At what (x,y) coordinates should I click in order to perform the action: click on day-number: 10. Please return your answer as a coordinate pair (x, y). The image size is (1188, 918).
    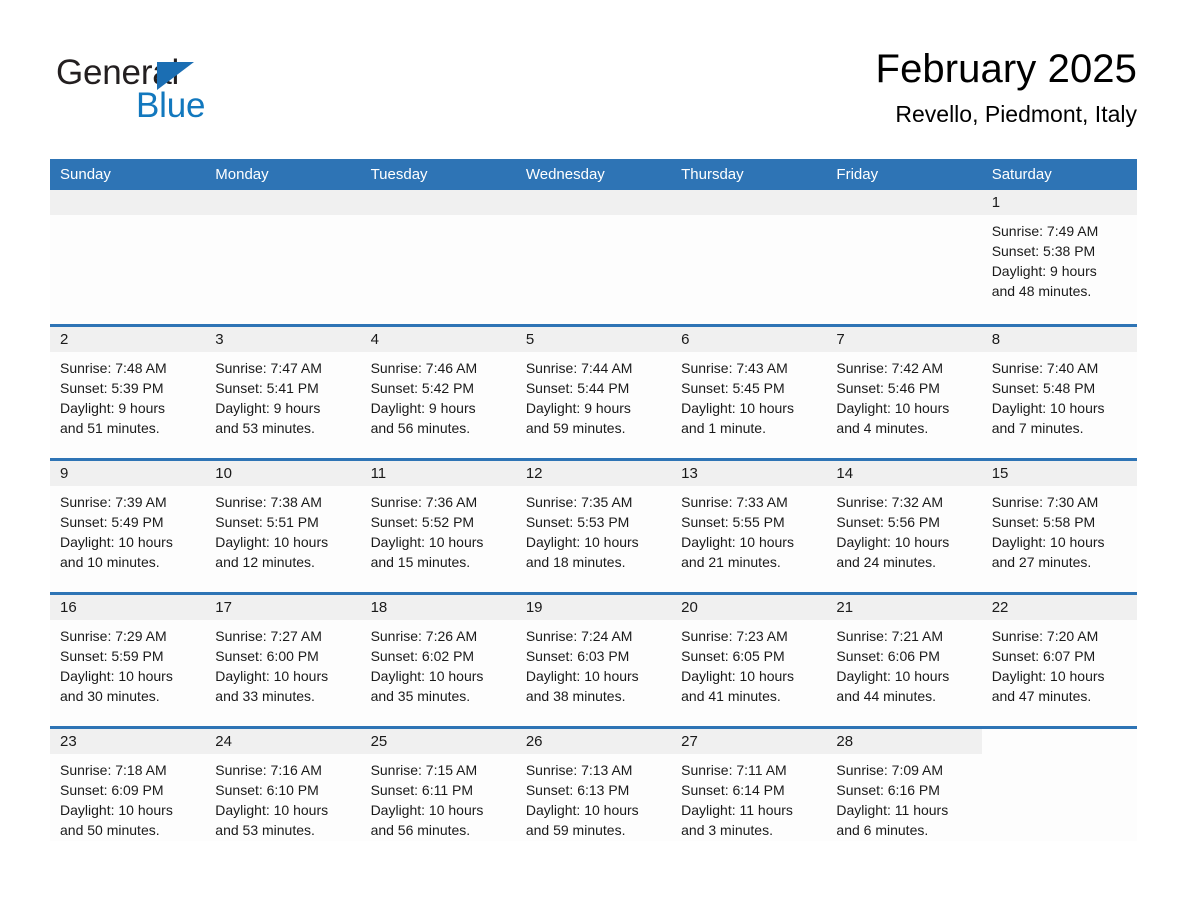
    Looking at the image, I should click on (223, 473).